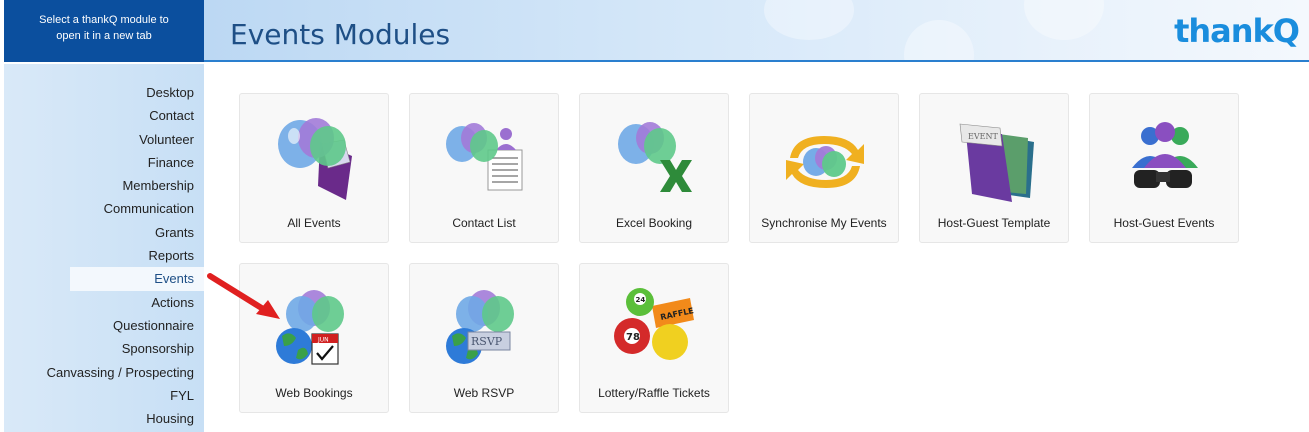 Image resolution: width=1309 pixels, height=432 pixels. What do you see at coordinates (104, 255) in the screenshot?
I see `sidebar-item-reports: Reports` at bounding box center [104, 255].